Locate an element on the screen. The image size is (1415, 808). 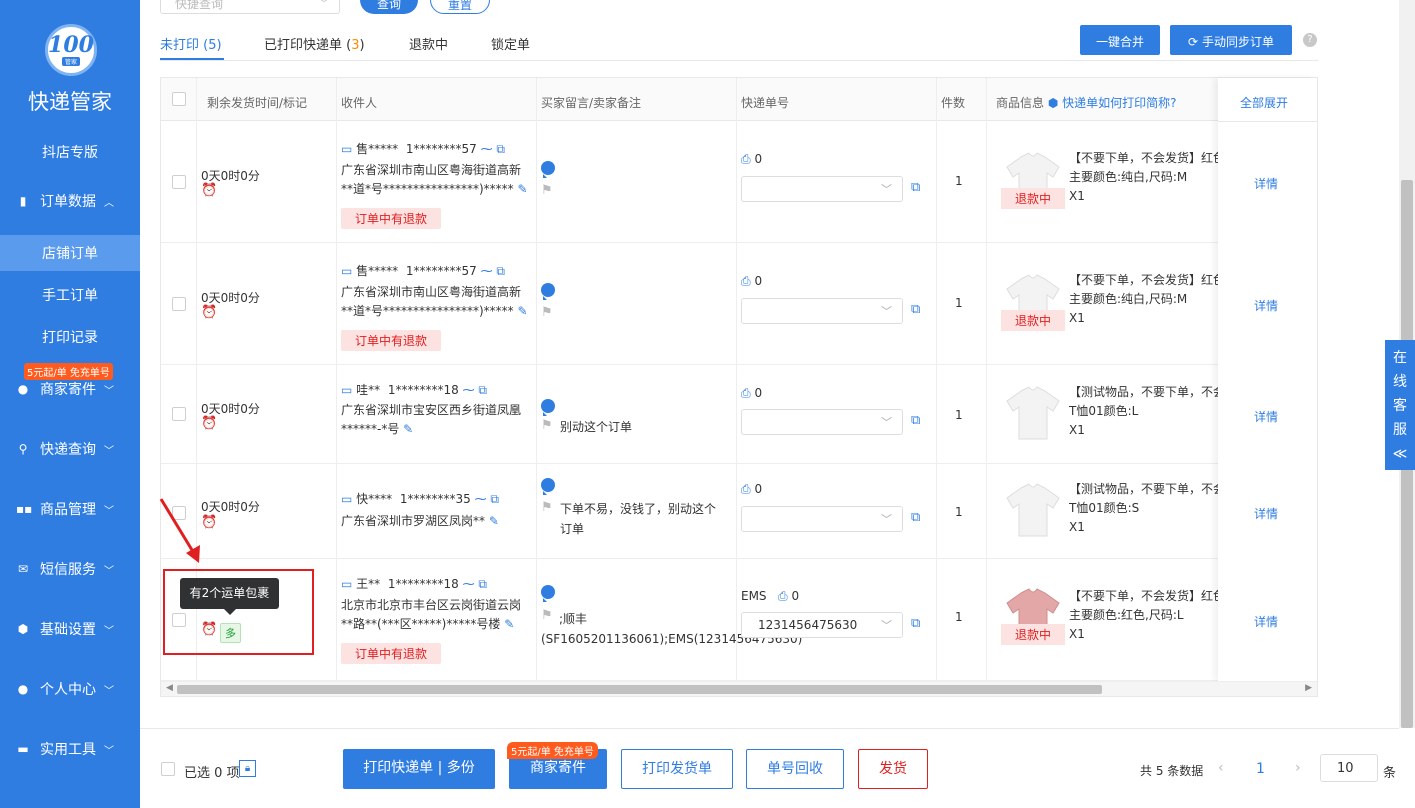
help-icon: ? is located at coordinates (1310, 40).